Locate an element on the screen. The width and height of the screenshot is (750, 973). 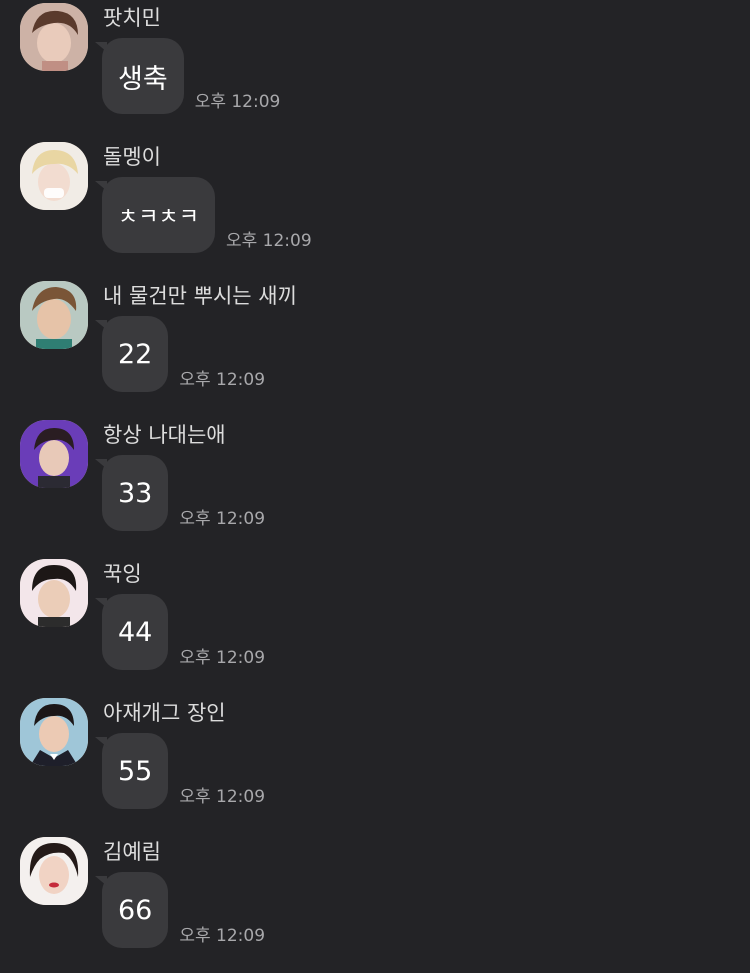
sender-name: 항상 나대는애 is located at coordinates (164, 435).